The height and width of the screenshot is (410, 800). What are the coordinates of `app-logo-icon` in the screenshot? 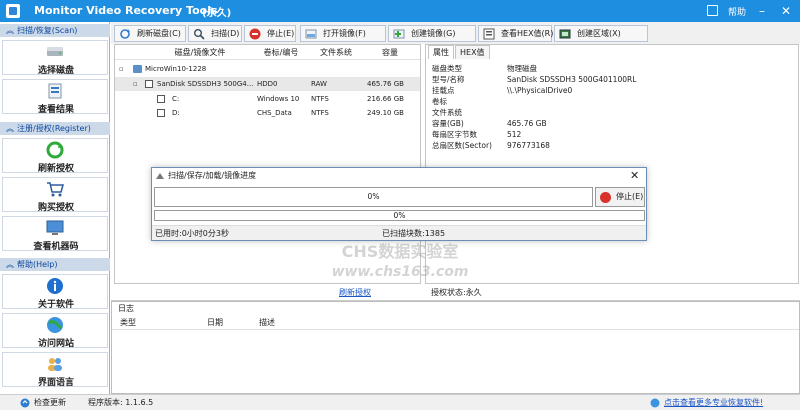 It's located at (13, 11).